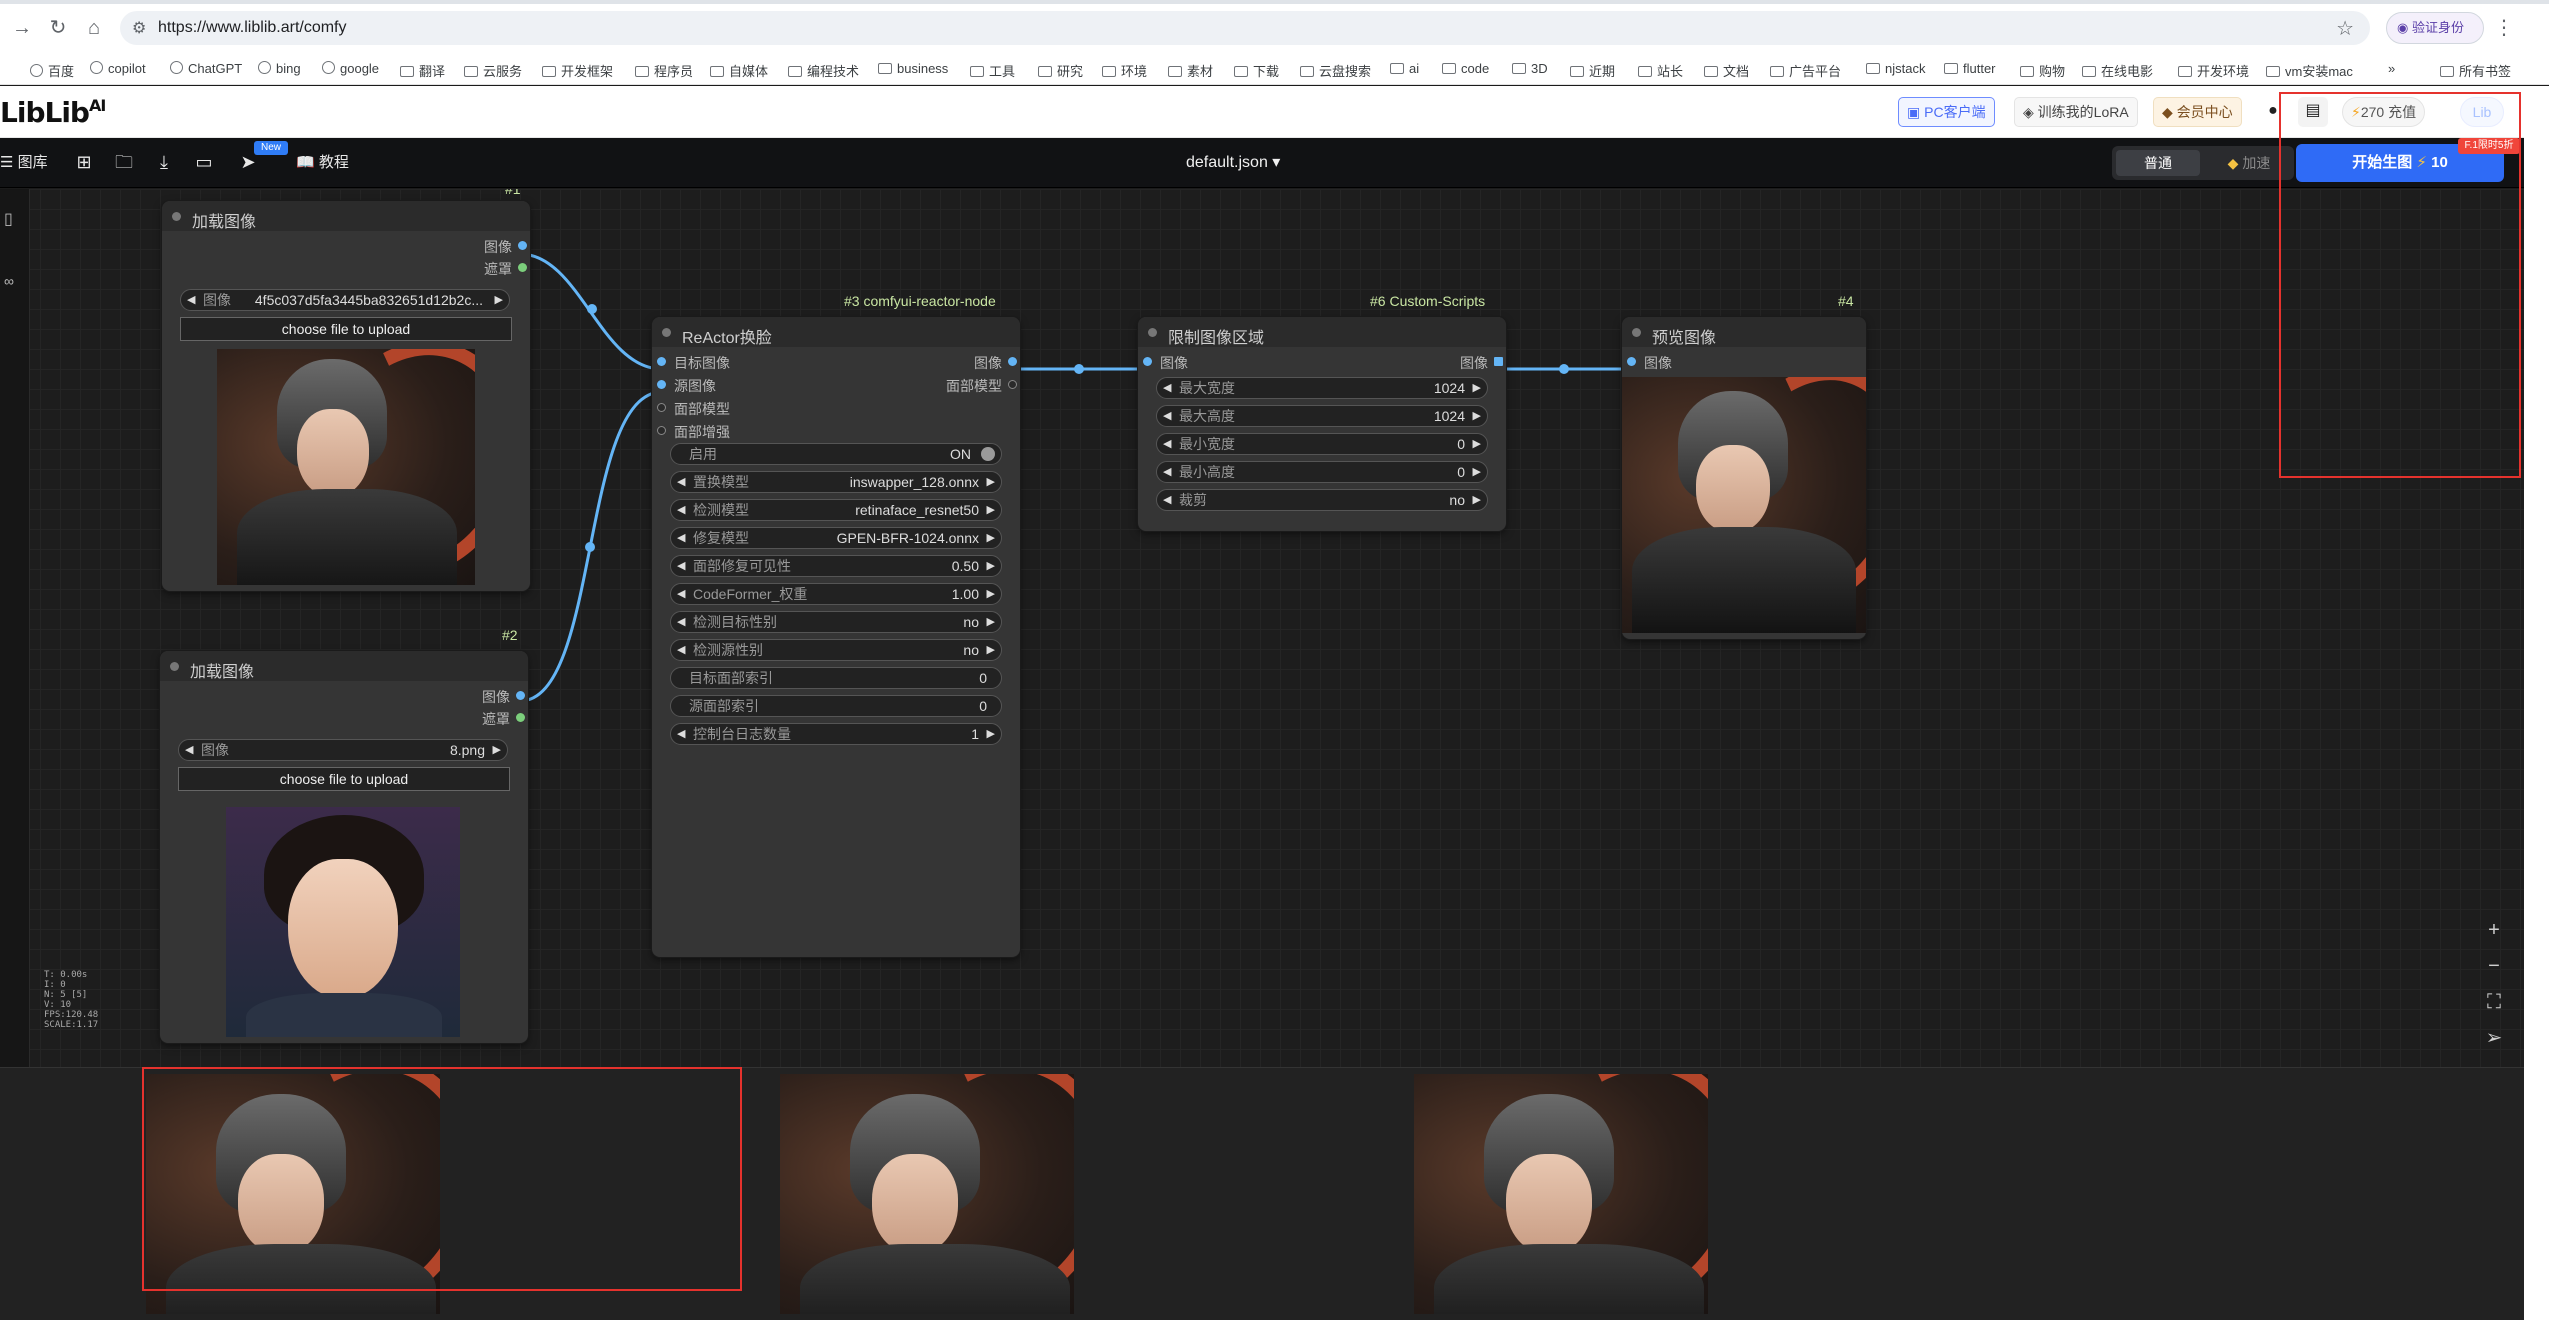 Image resolution: width=2549 pixels, height=1320 pixels. I want to click on bookmark-folder: 广告平台, so click(1805, 70).